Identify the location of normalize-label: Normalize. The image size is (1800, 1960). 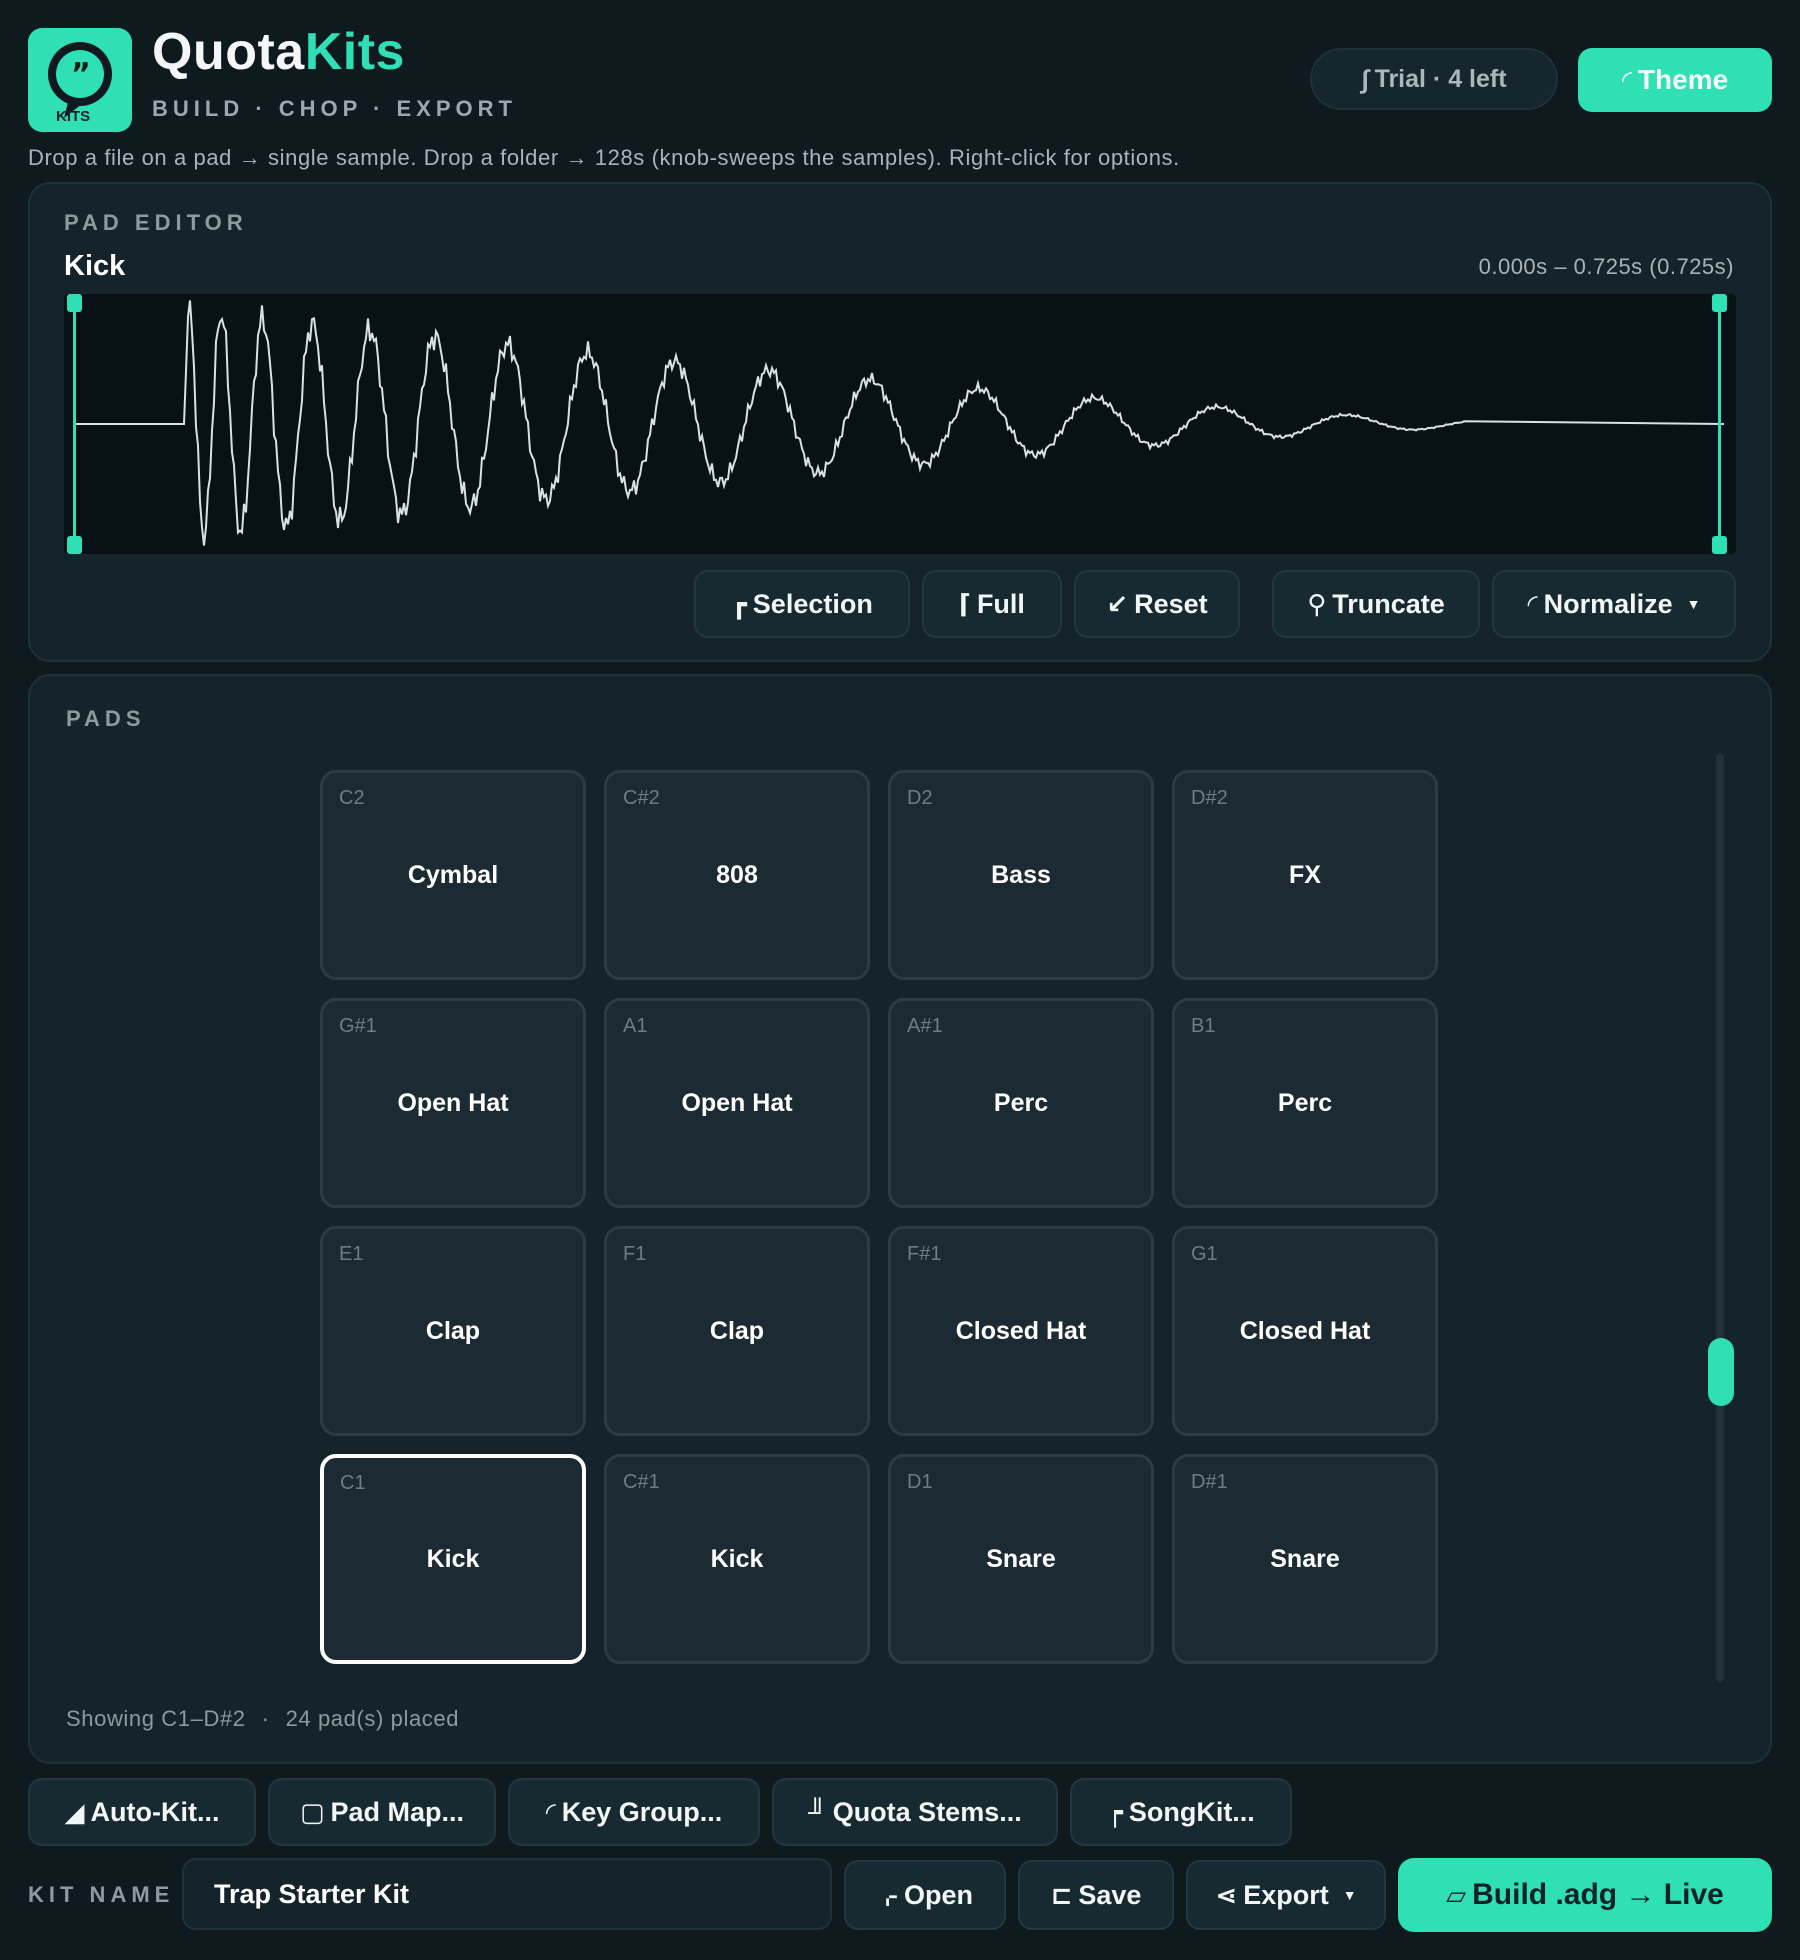
(1608, 603).